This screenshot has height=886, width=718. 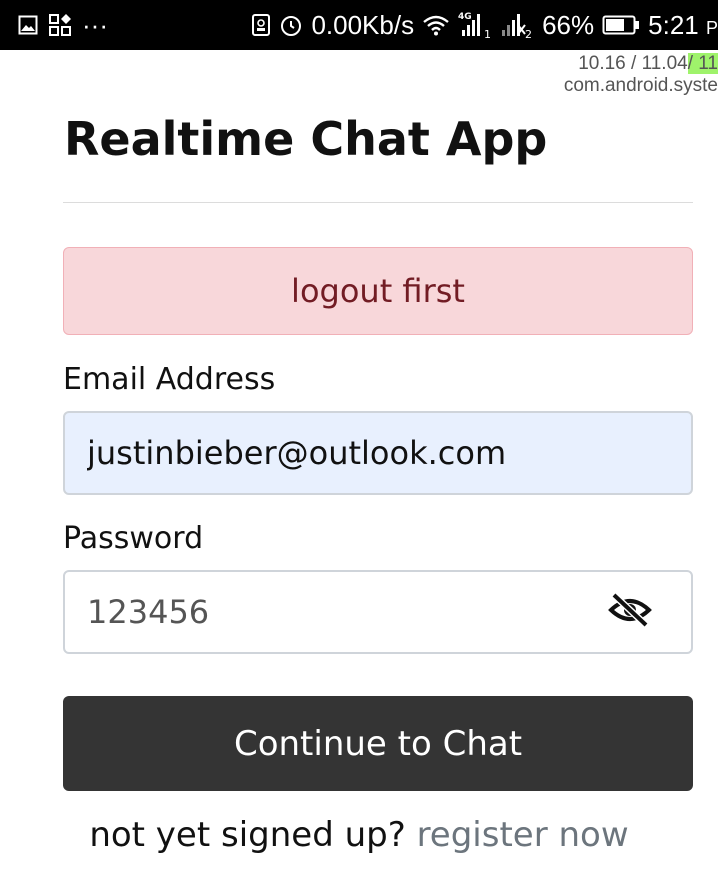 What do you see at coordinates (169, 379) in the screenshot?
I see `email-label: Email Address` at bounding box center [169, 379].